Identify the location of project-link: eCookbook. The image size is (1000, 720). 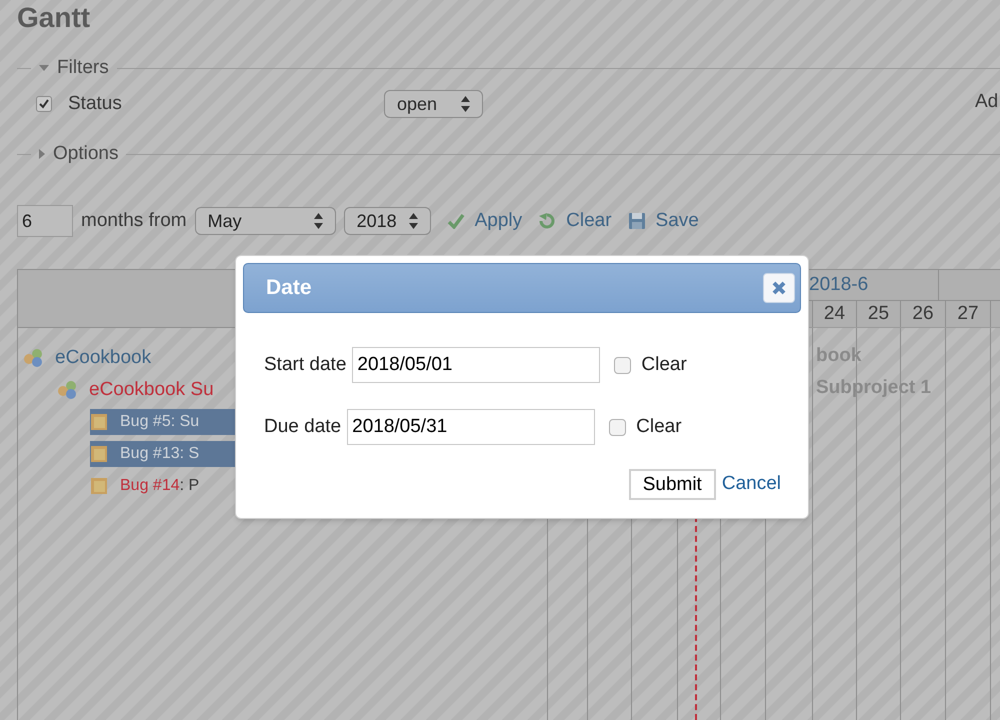
(103, 358).